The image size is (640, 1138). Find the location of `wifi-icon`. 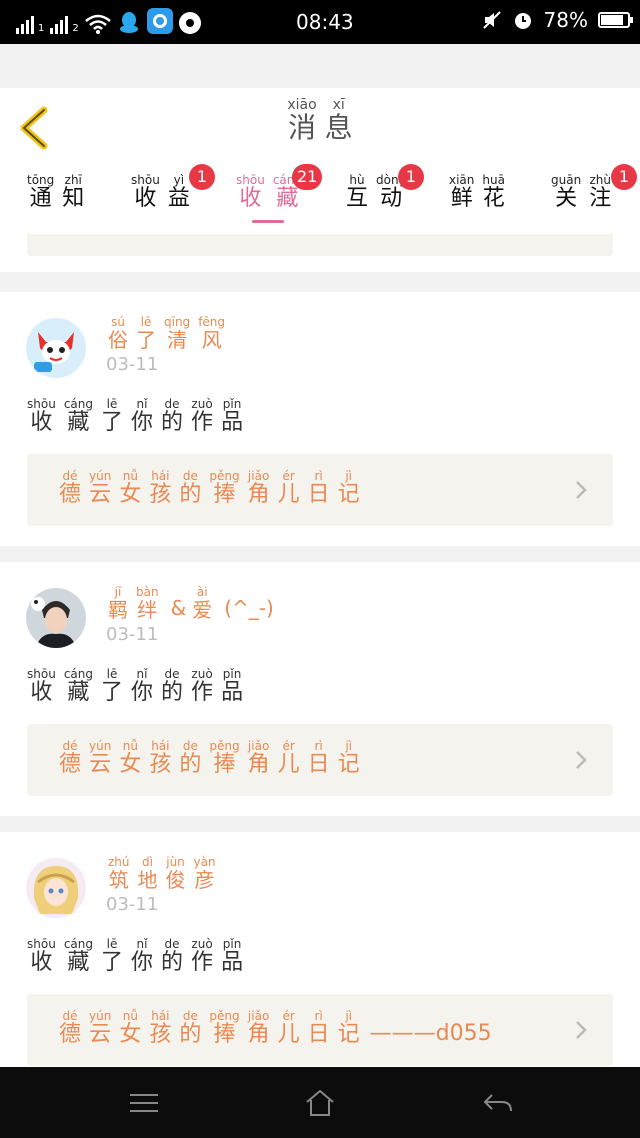

wifi-icon is located at coordinates (97, 24).